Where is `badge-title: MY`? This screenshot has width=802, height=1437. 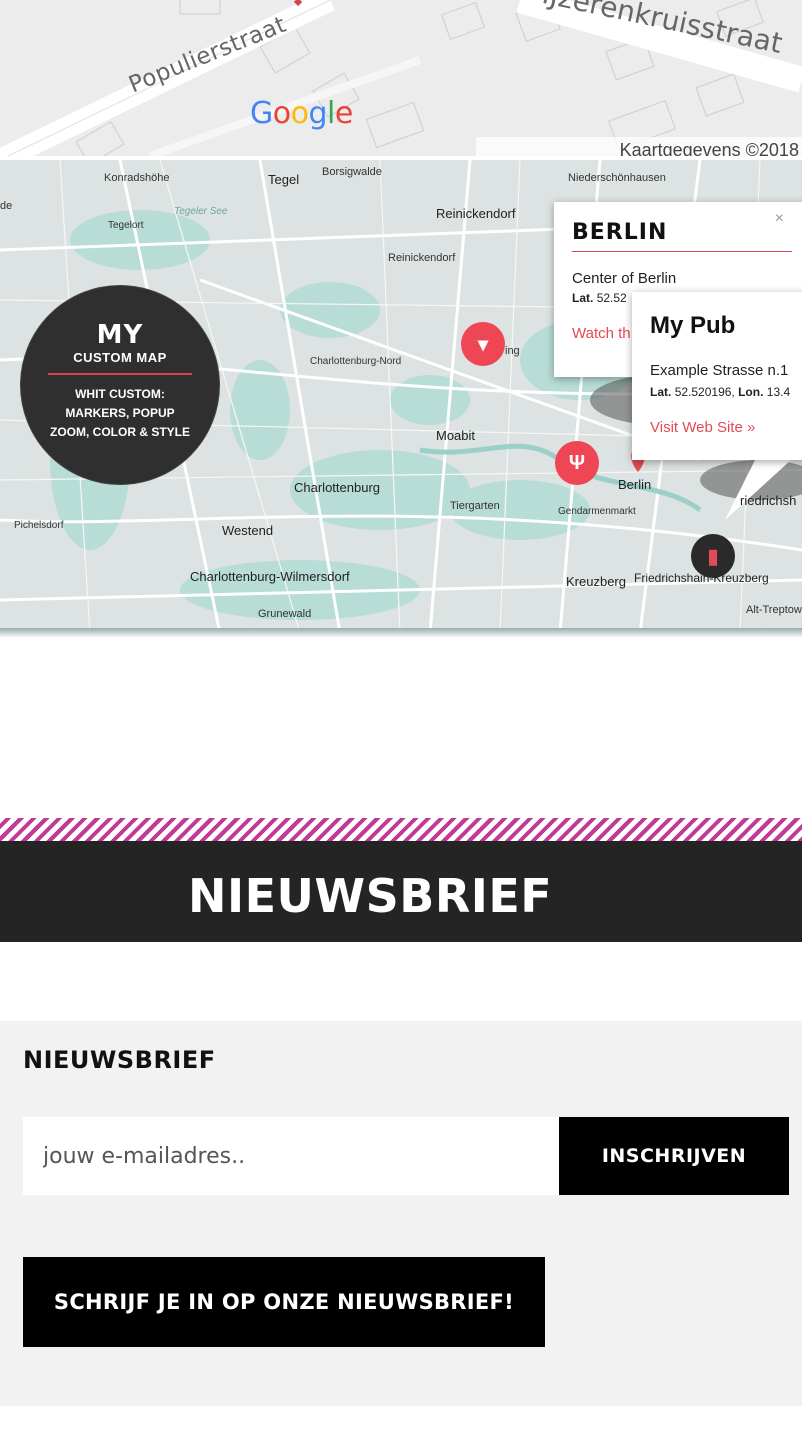 badge-title: MY is located at coordinates (120, 335).